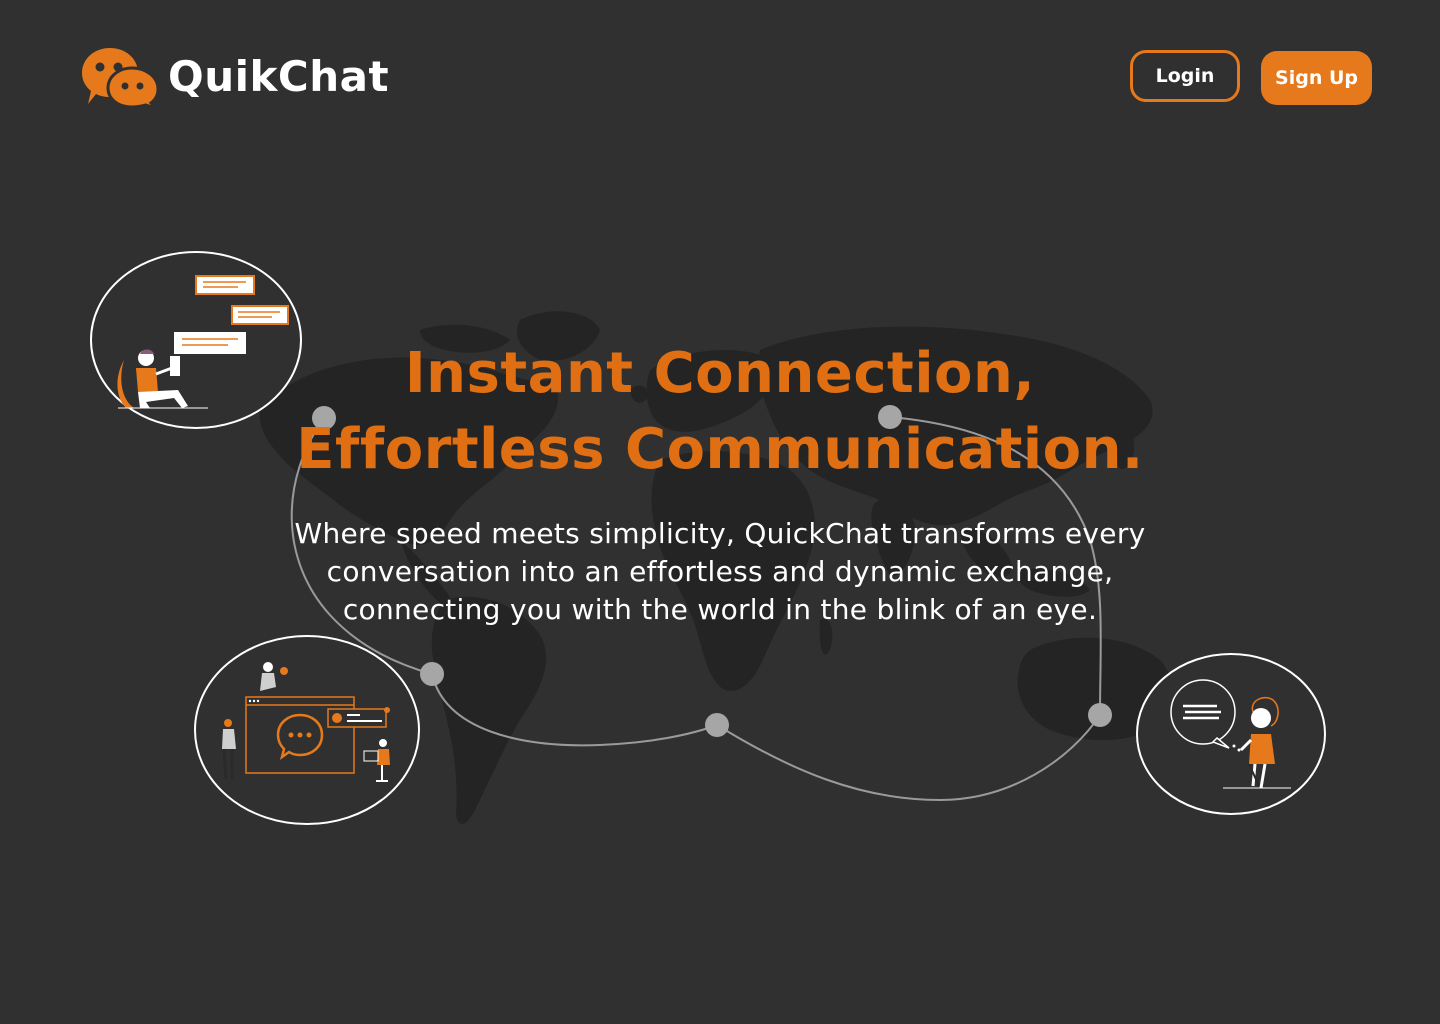  Describe the element at coordinates (1231, 734) in the screenshot. I see `person-speech-bubble-illustration` at that location.